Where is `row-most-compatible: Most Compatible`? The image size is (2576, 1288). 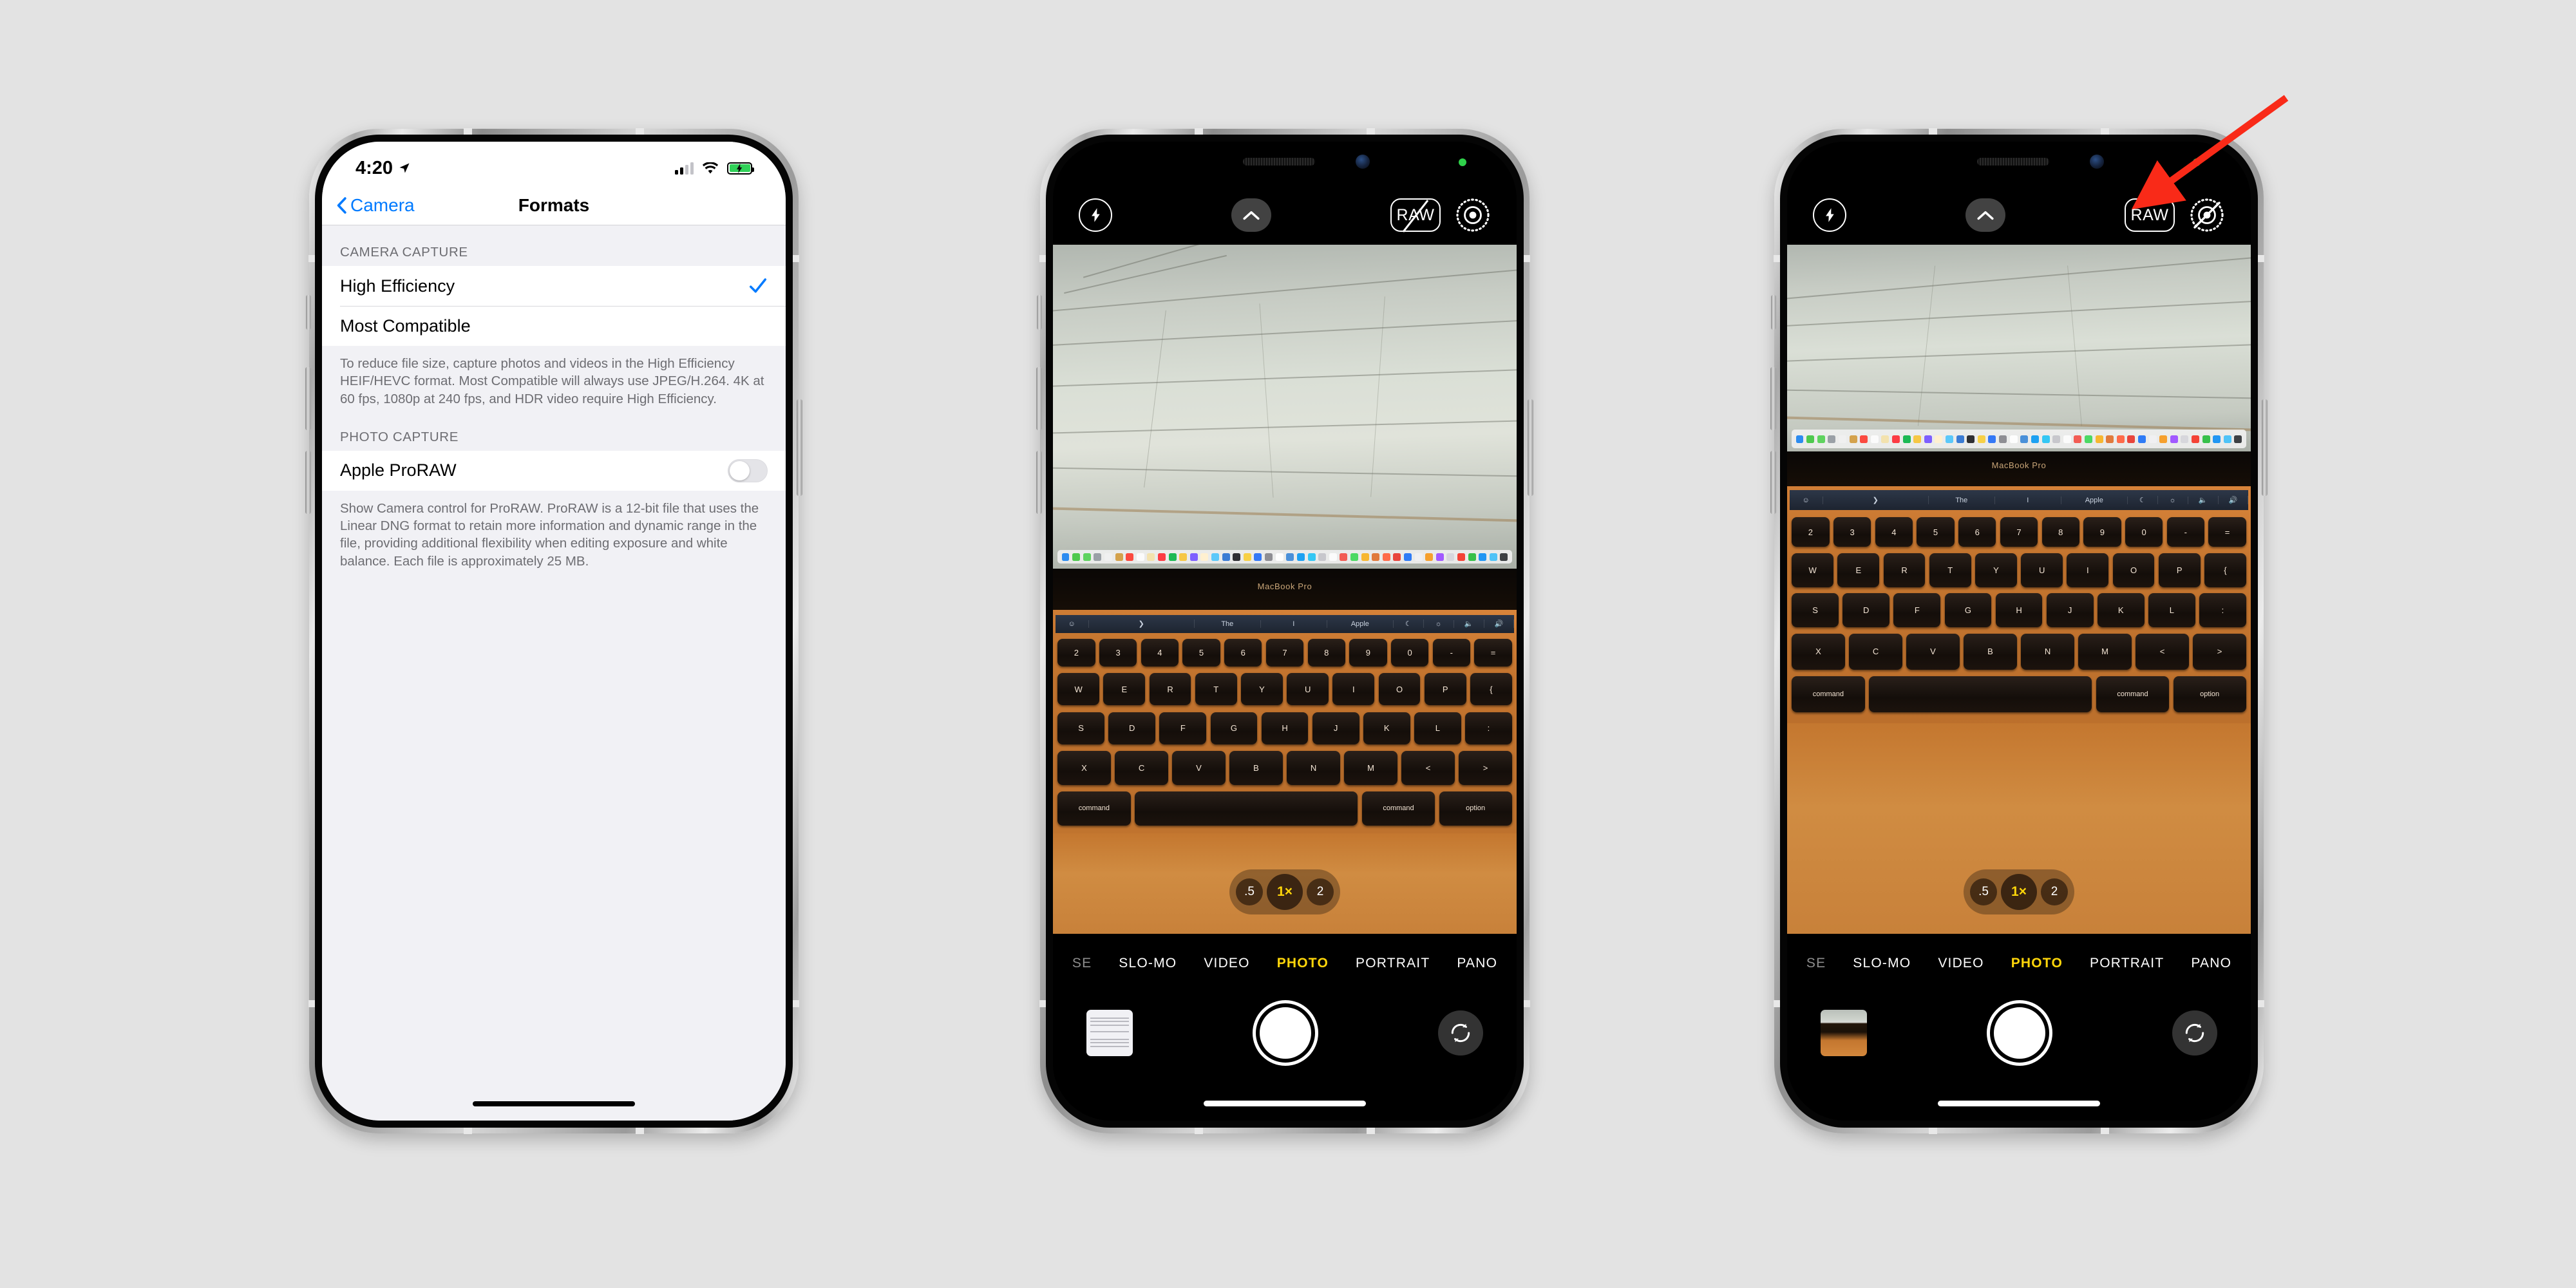
row-most-compatible: Most Compatible is located at coordinates (554, 326).